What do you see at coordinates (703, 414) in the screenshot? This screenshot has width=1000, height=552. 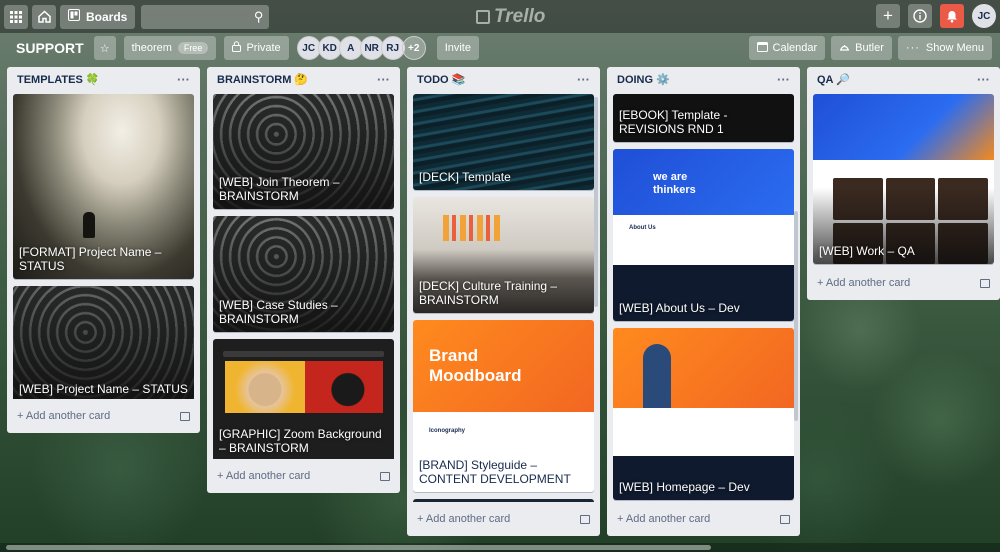 I see `card: [WEB] Homepage – Dev` at bounding box center [703, 414].